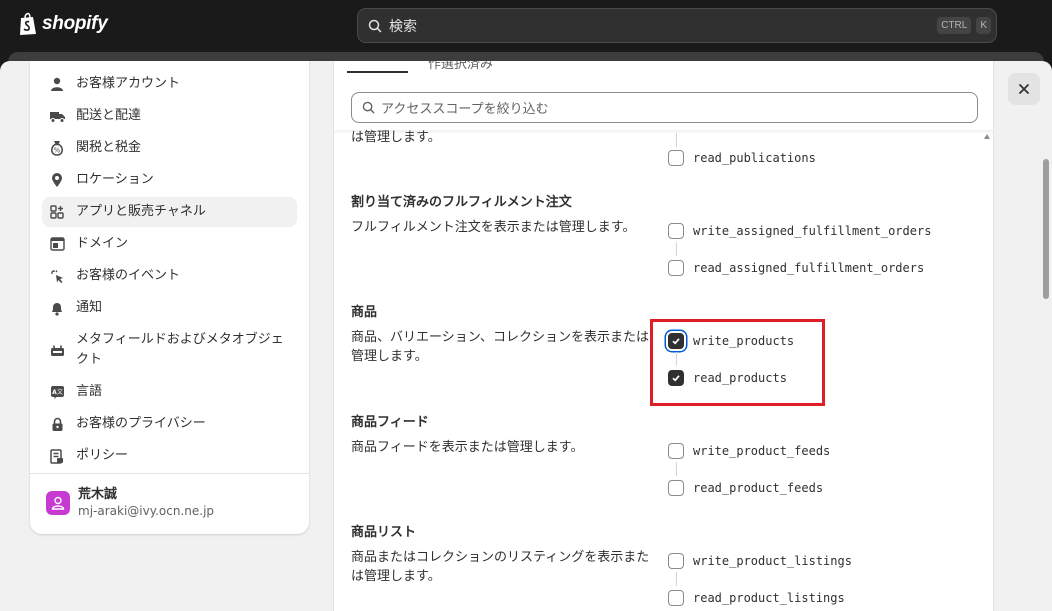 The height and width of the screenshot is (611, 1052). What do you see at coordinates (677, 25) in the screenshot?
I see `global-search: 検索 CTRL K` at bounding box center [677, 25].